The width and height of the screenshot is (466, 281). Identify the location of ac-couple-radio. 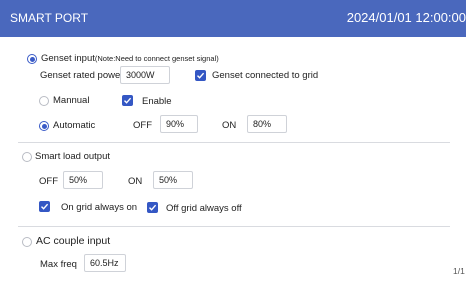
(27, 242).